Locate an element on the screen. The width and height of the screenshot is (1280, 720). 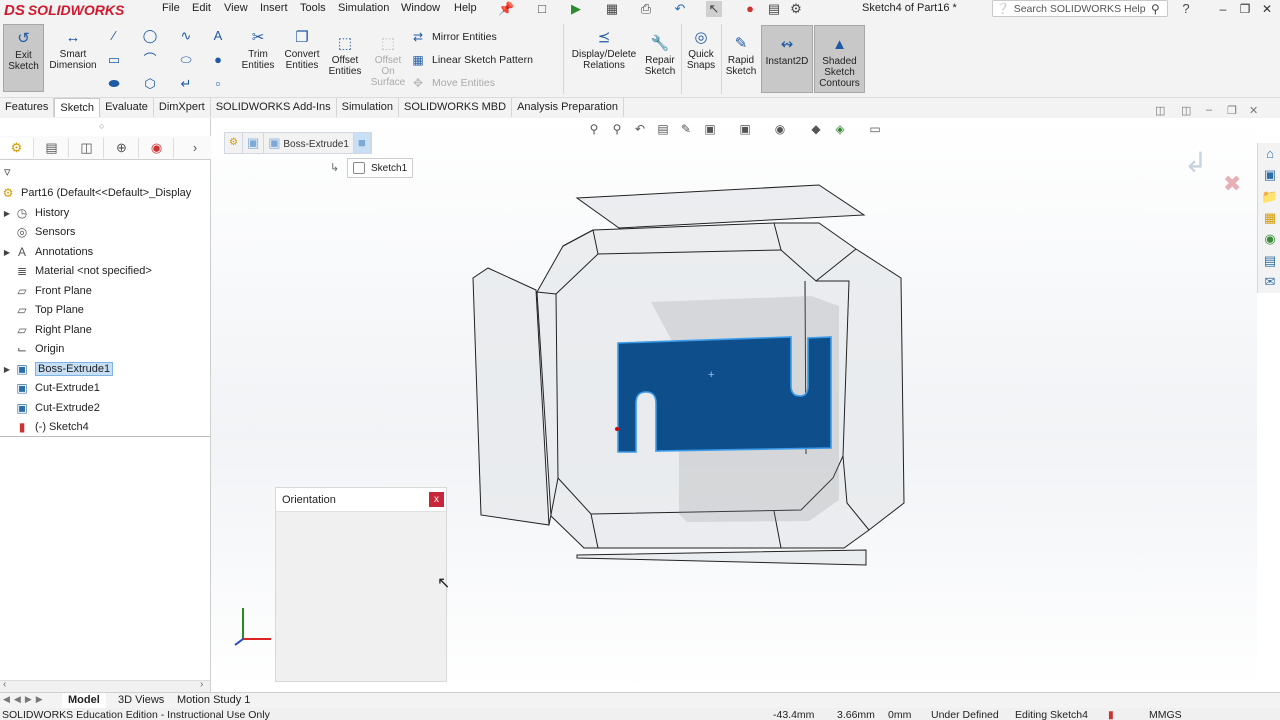
trim-entities-button: ✂ Trim Entities is located at coordinates (258, 50).